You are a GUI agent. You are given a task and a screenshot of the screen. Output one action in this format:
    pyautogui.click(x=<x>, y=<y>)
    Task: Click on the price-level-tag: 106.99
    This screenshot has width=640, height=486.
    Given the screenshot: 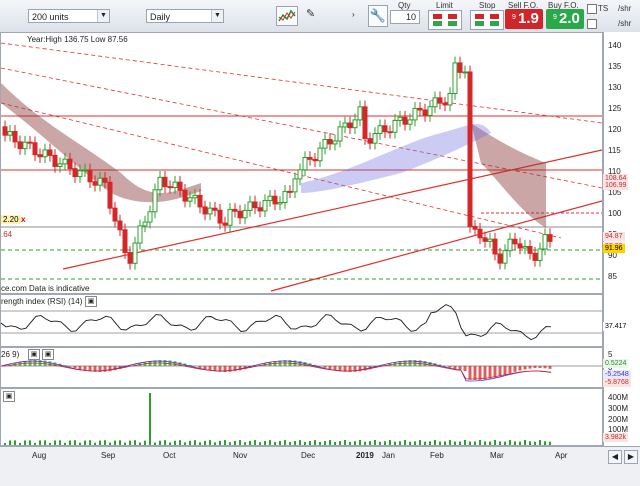 What is the action you would take?
    pyautogui.click(x=615, y=185)
    